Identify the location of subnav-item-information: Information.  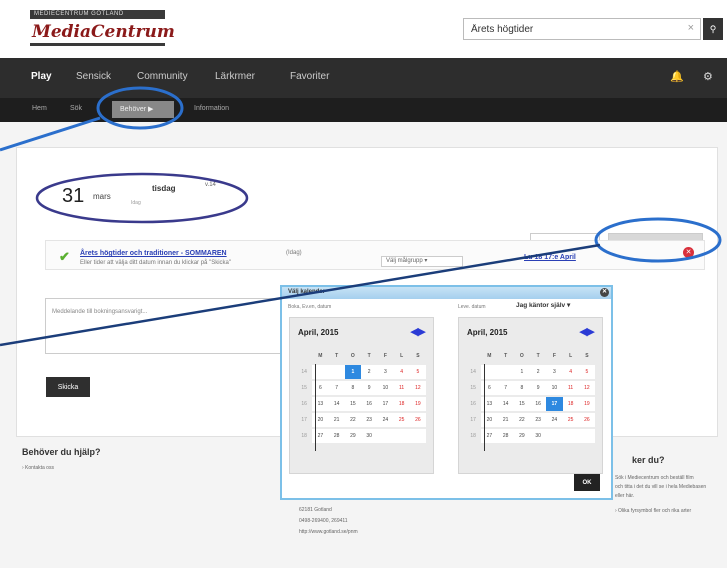
(211, 108).